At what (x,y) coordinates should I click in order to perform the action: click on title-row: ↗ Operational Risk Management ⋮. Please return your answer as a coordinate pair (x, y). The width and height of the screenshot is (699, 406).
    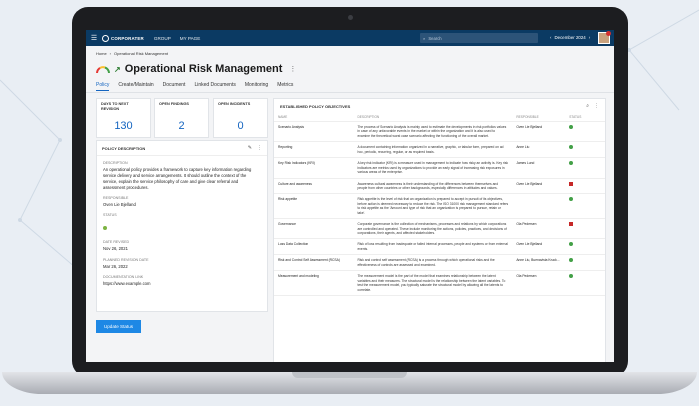
    Looking at the image, I should click on (196, 69).